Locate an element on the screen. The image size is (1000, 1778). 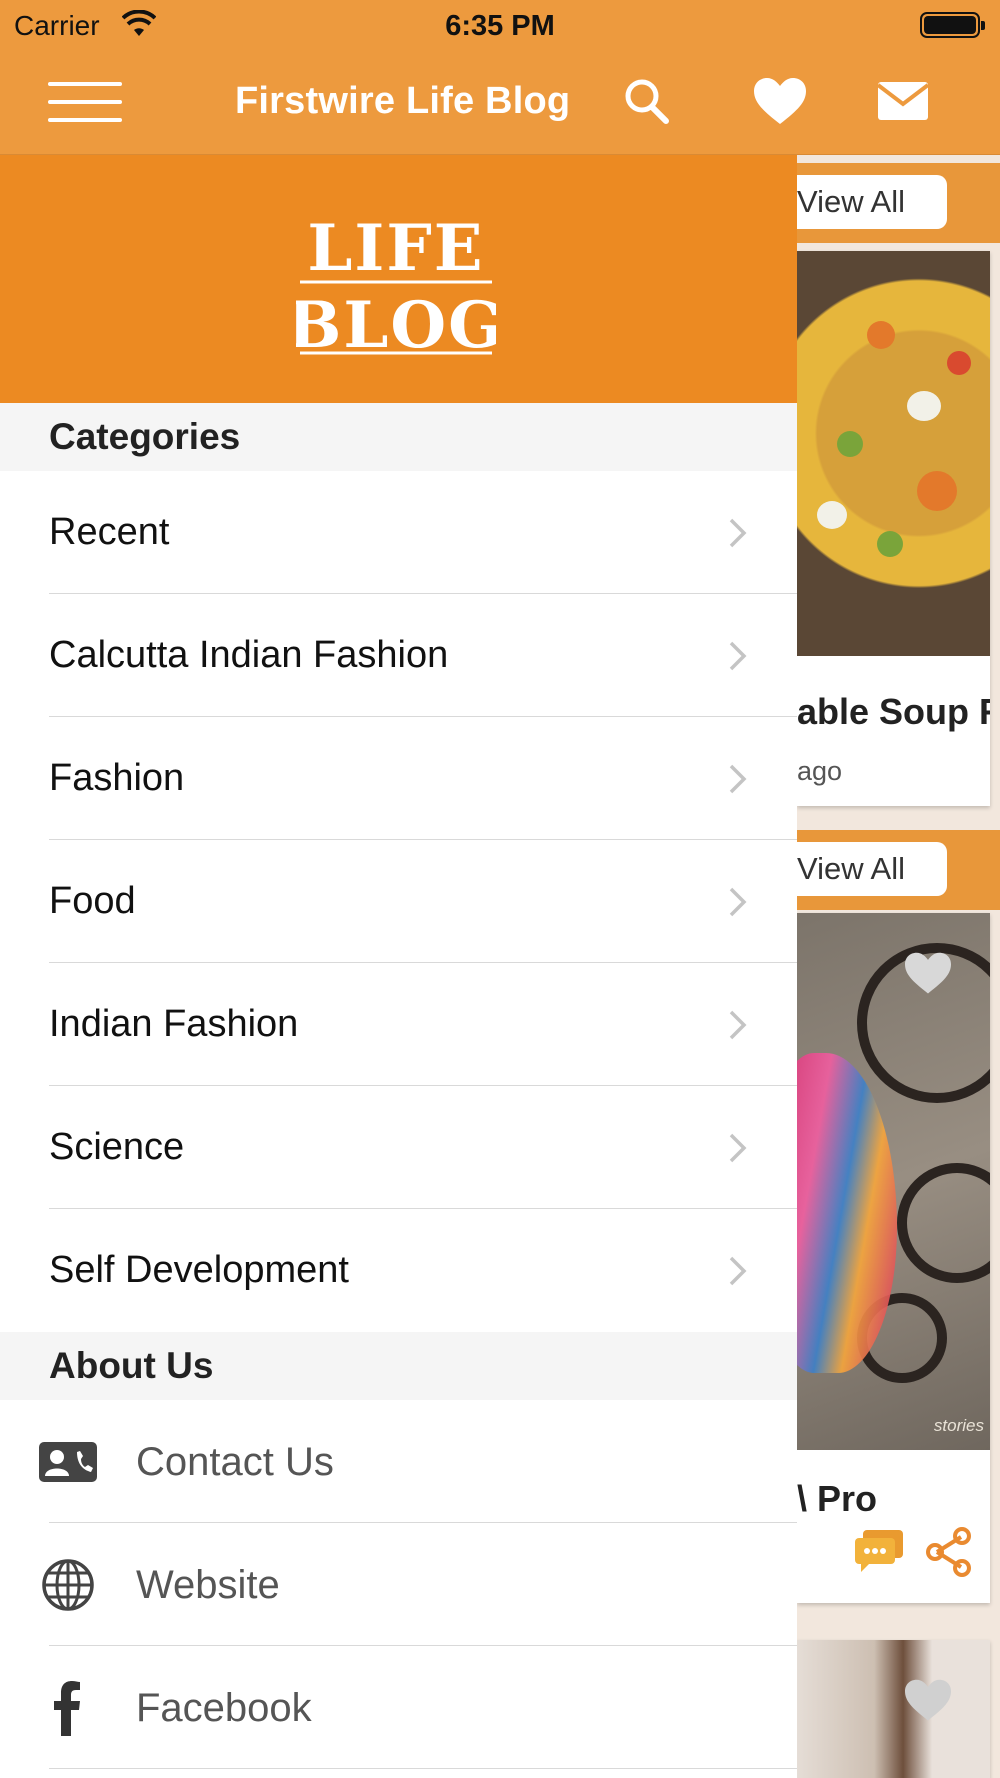
category-label: Science is located at coordinates (117, 1147).